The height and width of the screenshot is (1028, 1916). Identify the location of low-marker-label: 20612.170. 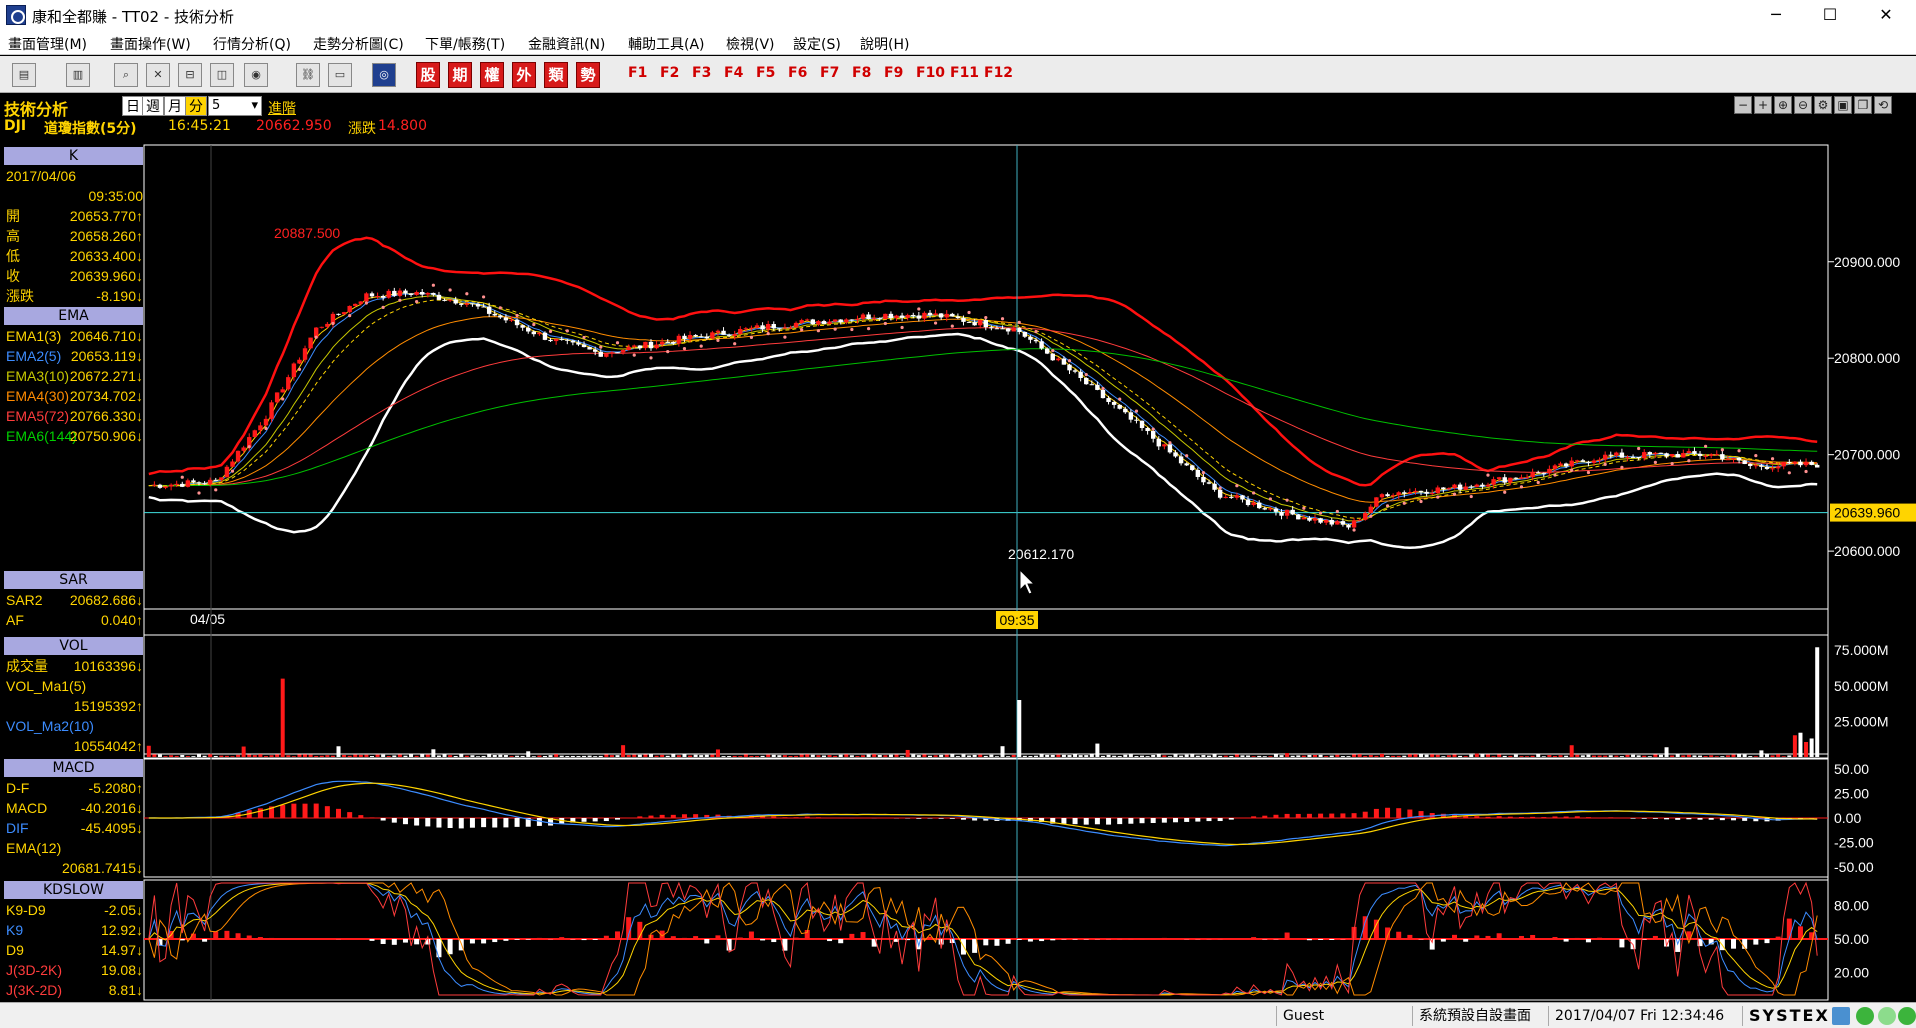
(1041, 554).